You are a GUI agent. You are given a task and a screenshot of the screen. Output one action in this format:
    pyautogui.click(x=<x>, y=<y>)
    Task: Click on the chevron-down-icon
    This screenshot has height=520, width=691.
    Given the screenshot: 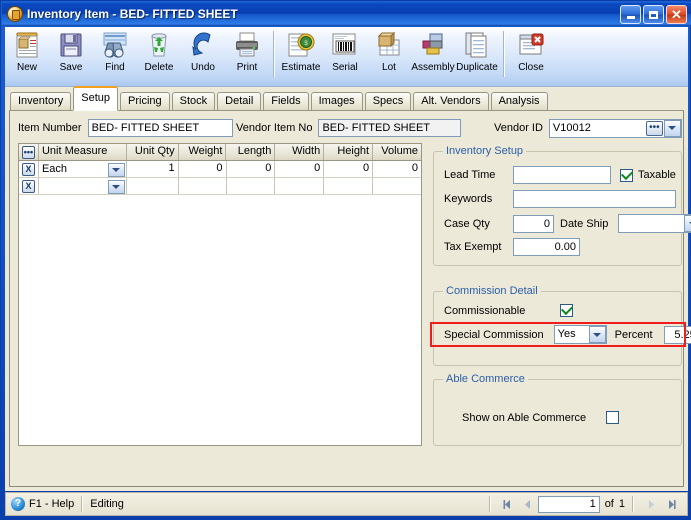 What is the action you would take?
    pyautogui.click(x=672, y=128)
    